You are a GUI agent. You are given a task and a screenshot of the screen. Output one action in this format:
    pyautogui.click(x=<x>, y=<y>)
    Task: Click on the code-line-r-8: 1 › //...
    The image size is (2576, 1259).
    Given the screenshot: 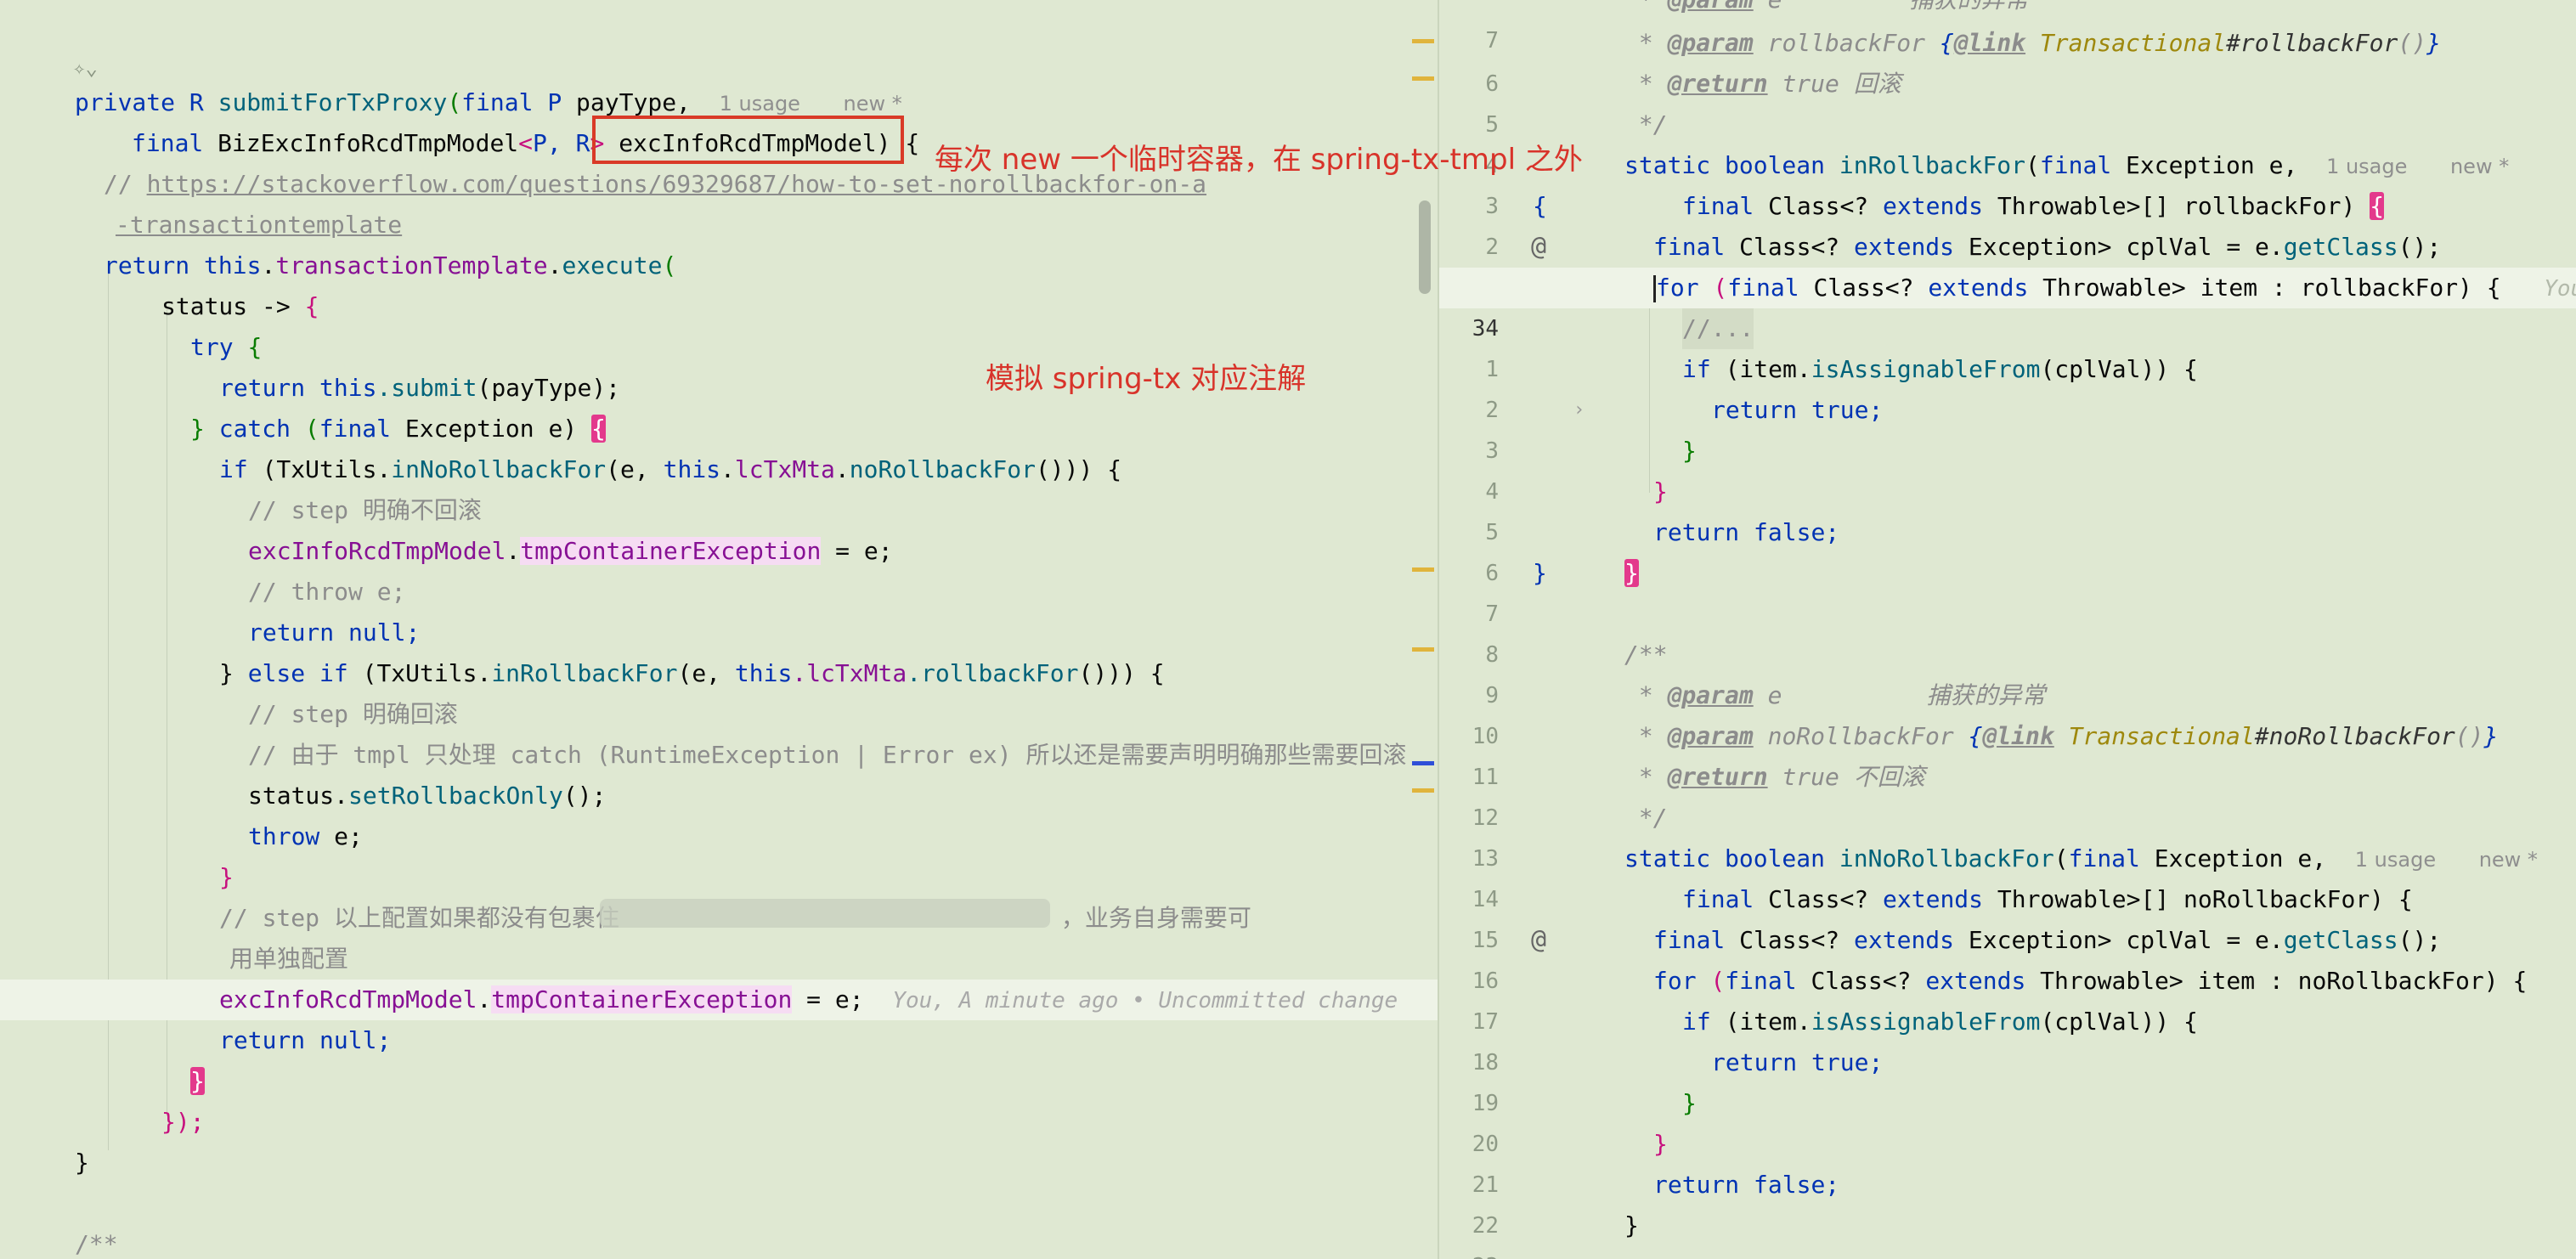 What is the action you would take?
    pyautogui.click(x=2008, y=364)
    